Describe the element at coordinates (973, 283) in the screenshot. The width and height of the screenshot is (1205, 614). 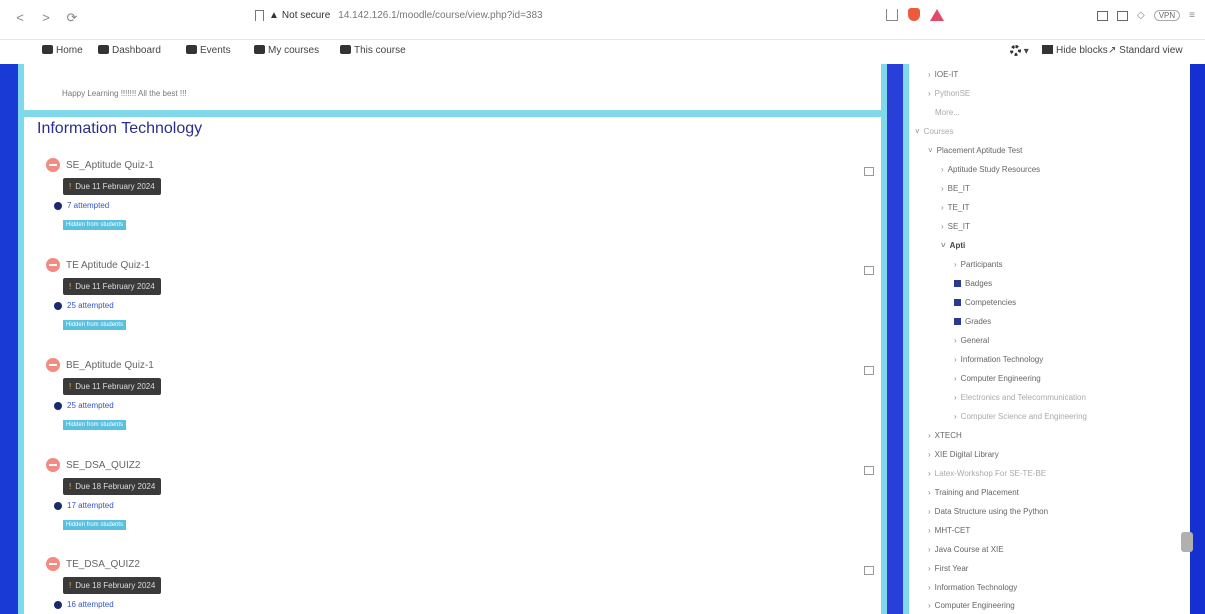
I see `nav-tree-badges: Badges` at that location.